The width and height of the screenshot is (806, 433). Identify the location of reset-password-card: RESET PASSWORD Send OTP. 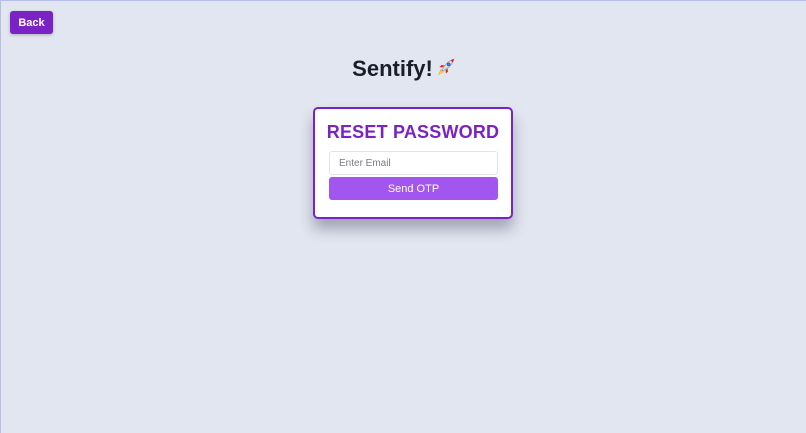
(413, 163).